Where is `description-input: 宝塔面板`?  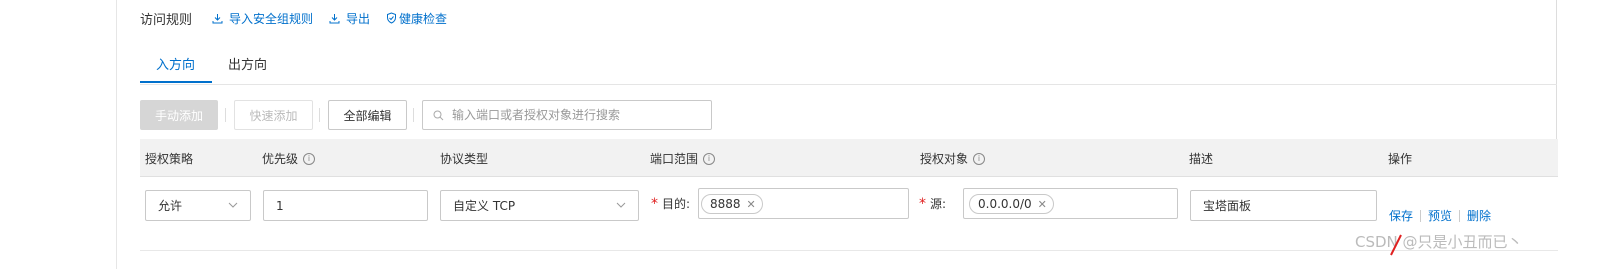 description-input: 宝塔面板 is located at coordinates (1283, 205).